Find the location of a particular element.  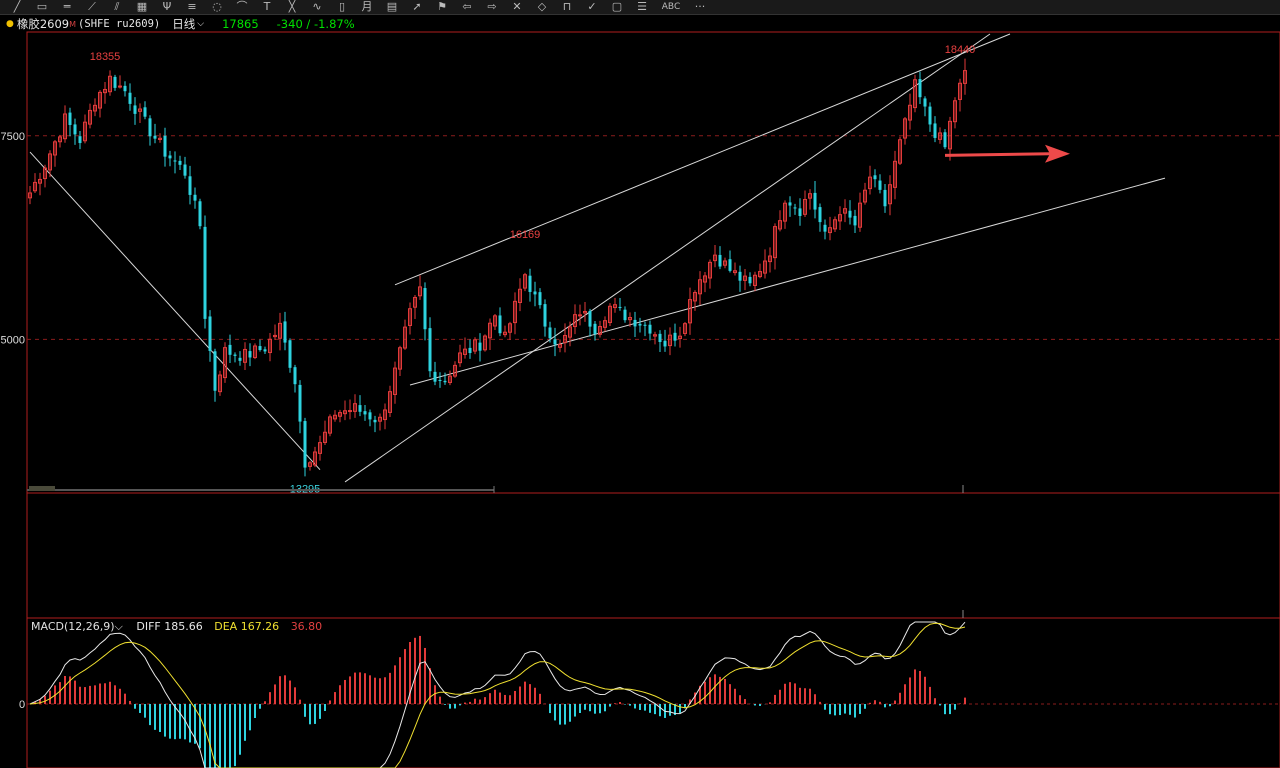

red-arrow-drawing is located at coordinates (1007, 153).